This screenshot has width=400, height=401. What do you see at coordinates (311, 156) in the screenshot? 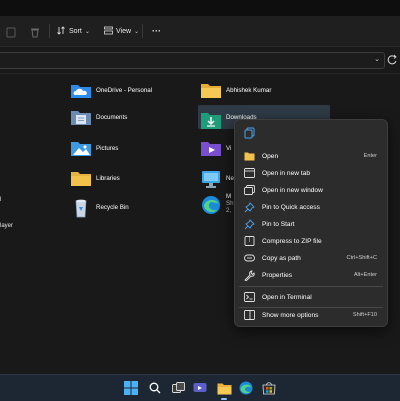
I see `menu-item-open: Open Enter` at bounding box center [311, 156].